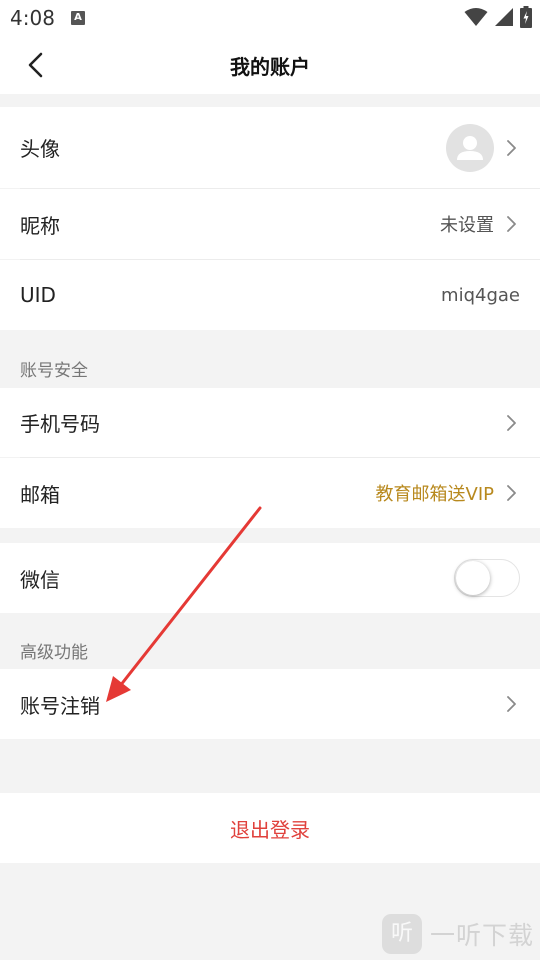 The width and height of the screenshot is (540, 960). What do you see at coordinates (60, 705) in the screenshot?
I see `cancel-account-label: 账号注销` at bounding box center [60, 705].